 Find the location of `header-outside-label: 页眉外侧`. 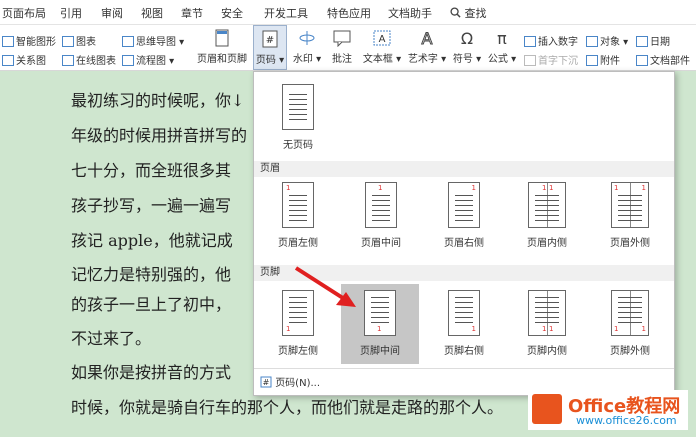

header-outside-label: 页眉外侧 is located at coordinates (630, 243).